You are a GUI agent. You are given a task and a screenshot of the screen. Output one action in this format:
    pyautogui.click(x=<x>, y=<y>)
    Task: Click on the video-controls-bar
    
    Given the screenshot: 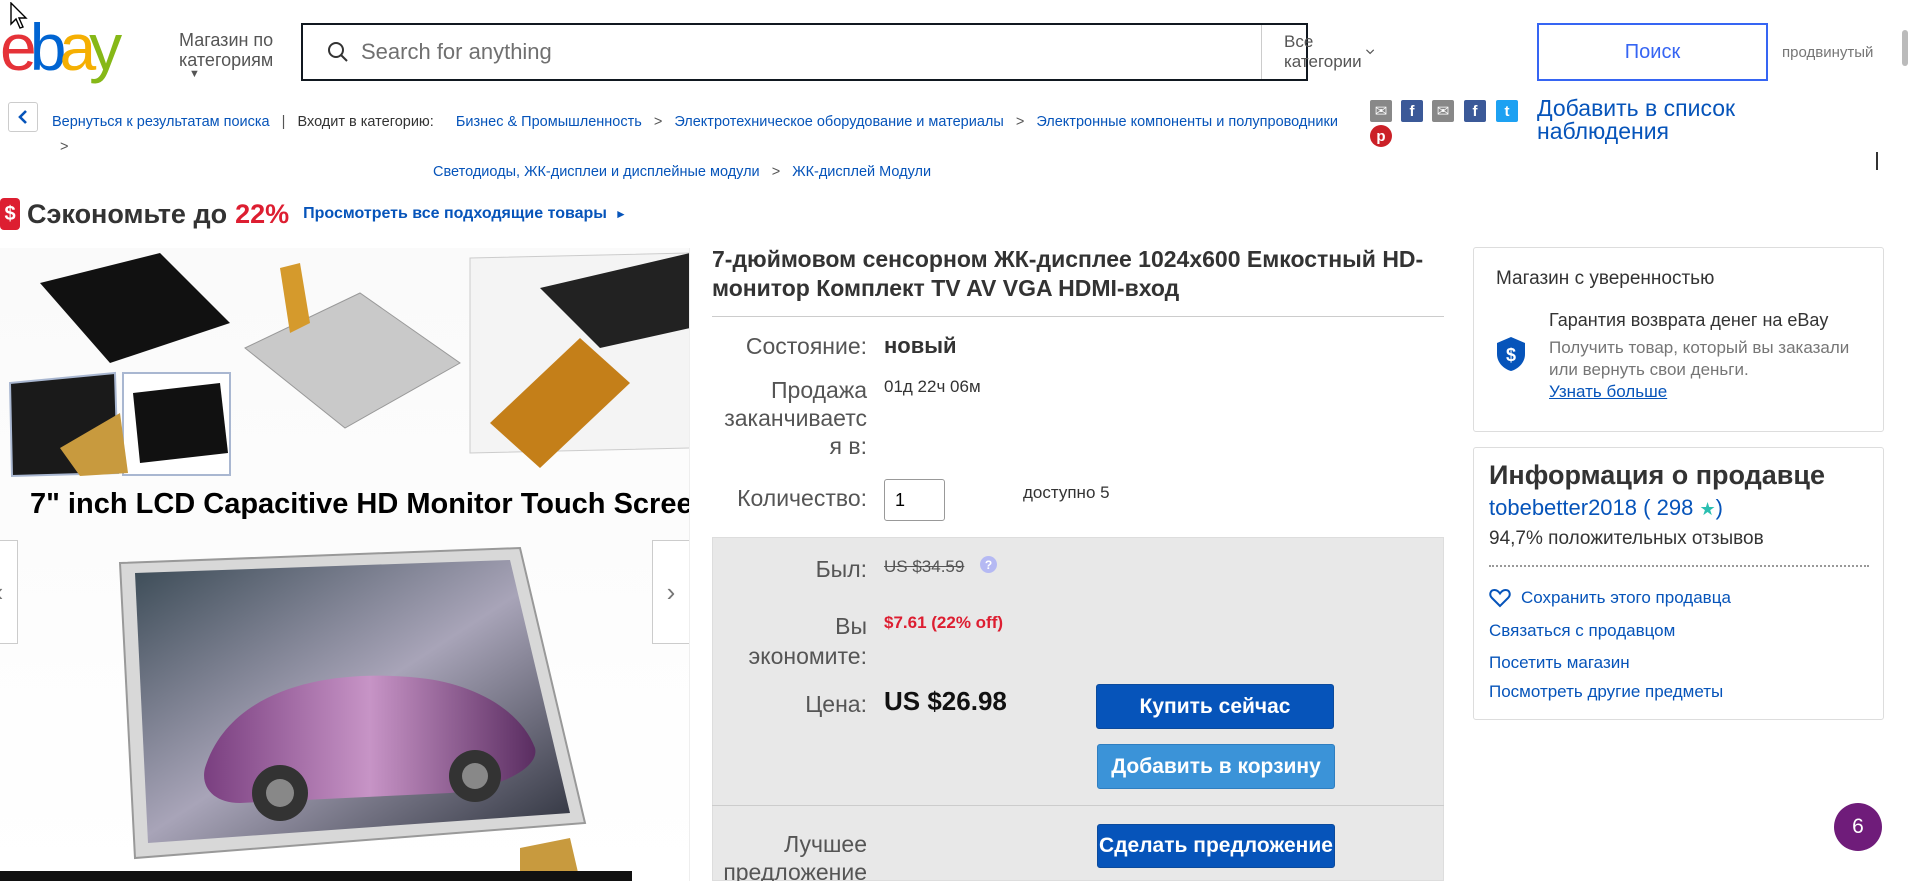 What is the action you would take?
    pyautogui.click(x=316, y=876)
    